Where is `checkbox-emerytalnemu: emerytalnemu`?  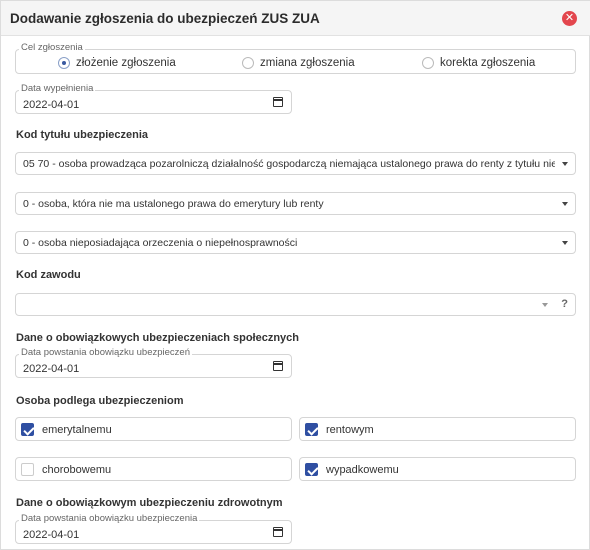
checkbox-emerytalnemu: emerytalnemu is located at coordinates (153, 429).